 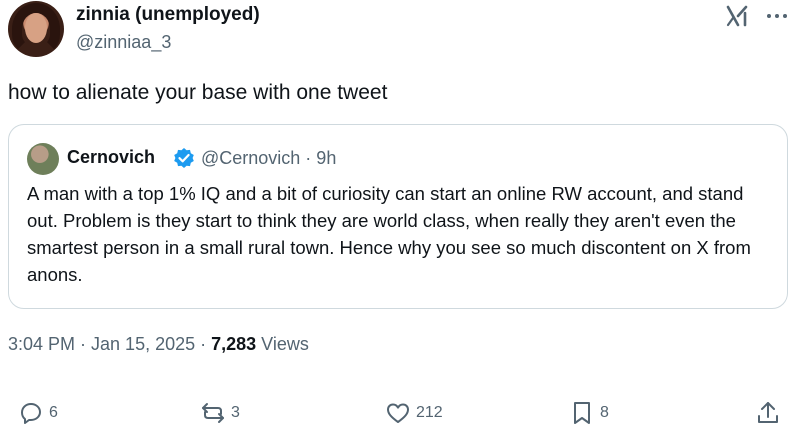 I want to click on author-display-name: zinnia (unemployed), so click(x=168, y=15).